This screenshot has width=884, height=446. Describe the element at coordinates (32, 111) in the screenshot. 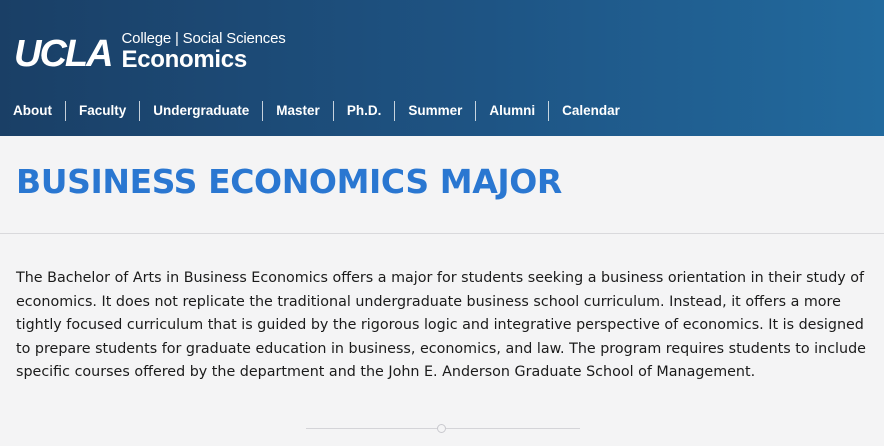

I see `nav-item-about: About` at that location.